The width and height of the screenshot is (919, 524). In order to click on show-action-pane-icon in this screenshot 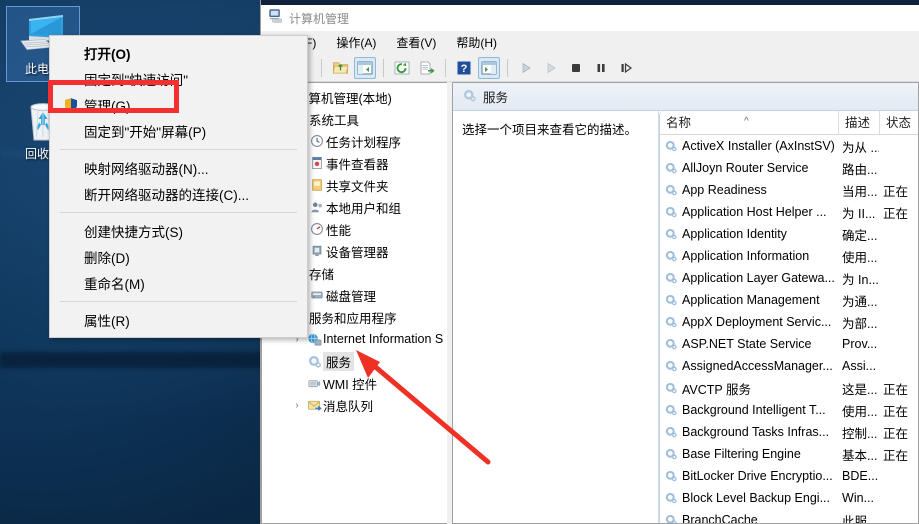, I will do `click(489, 67)`.